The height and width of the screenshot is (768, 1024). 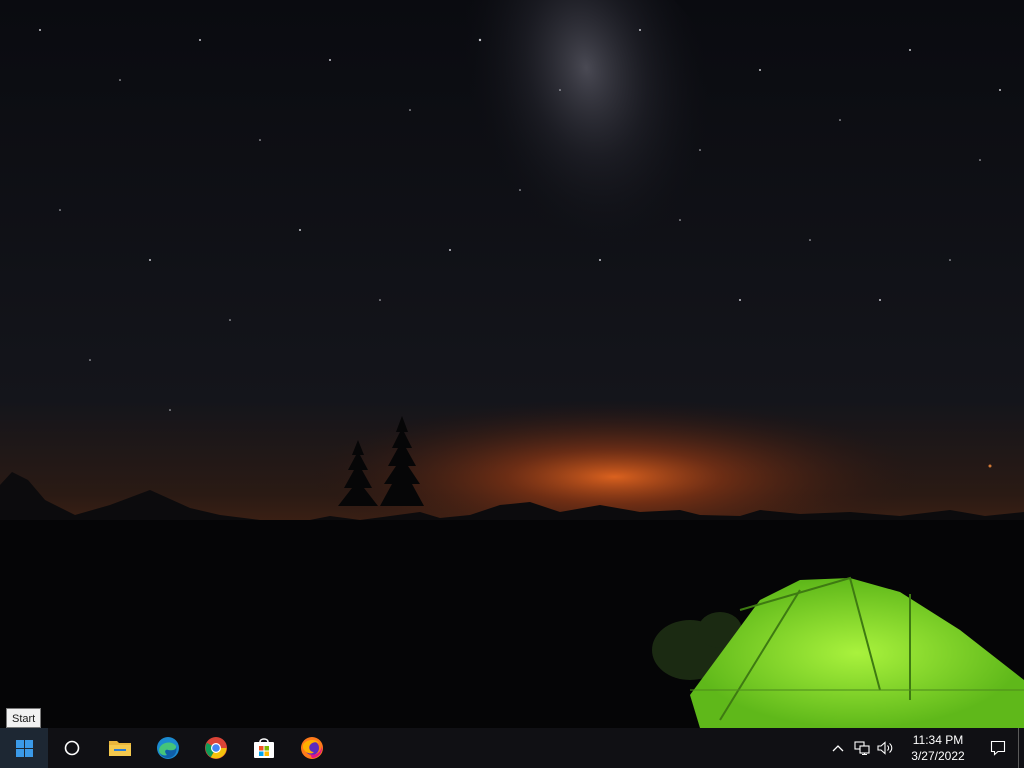 I want to click on search-button, so click(x=72, y=748).